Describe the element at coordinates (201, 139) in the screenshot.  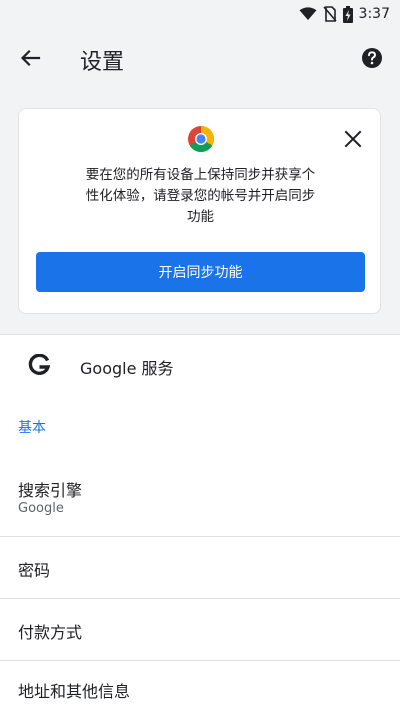
I see `chrome-logo-icon` at that location.